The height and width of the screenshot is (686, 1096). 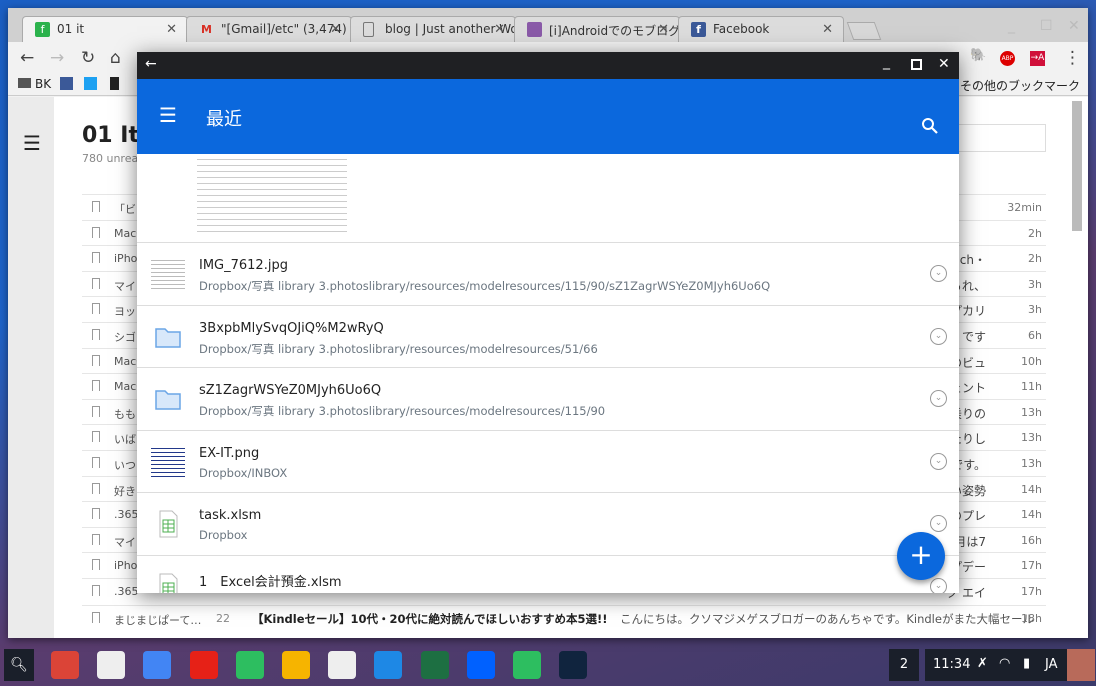 I want to click on gmail-app-icon, so click(x=111, y=665).